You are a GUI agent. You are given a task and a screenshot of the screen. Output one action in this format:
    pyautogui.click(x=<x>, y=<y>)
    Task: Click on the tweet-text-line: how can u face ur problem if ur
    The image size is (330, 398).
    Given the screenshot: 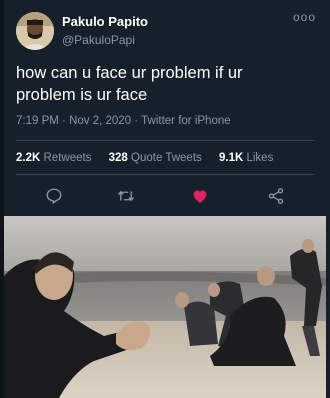 What is the action you would take?
    pyautogui.click(x=129, y=73)
    